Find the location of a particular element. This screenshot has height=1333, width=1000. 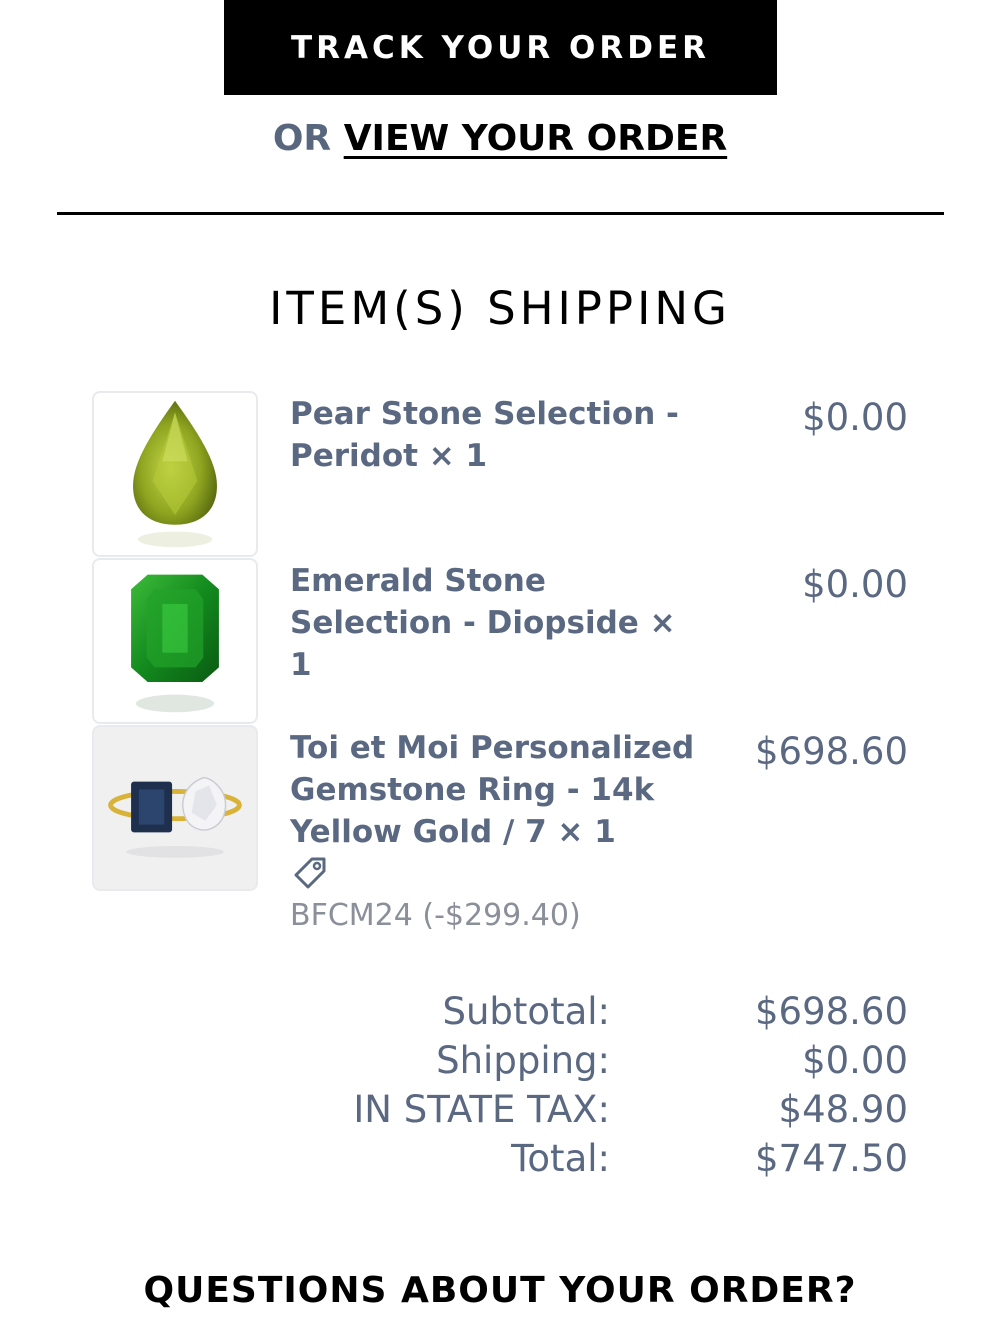

item-price-peridot: $0.00 is located at coordinates (855, 417).